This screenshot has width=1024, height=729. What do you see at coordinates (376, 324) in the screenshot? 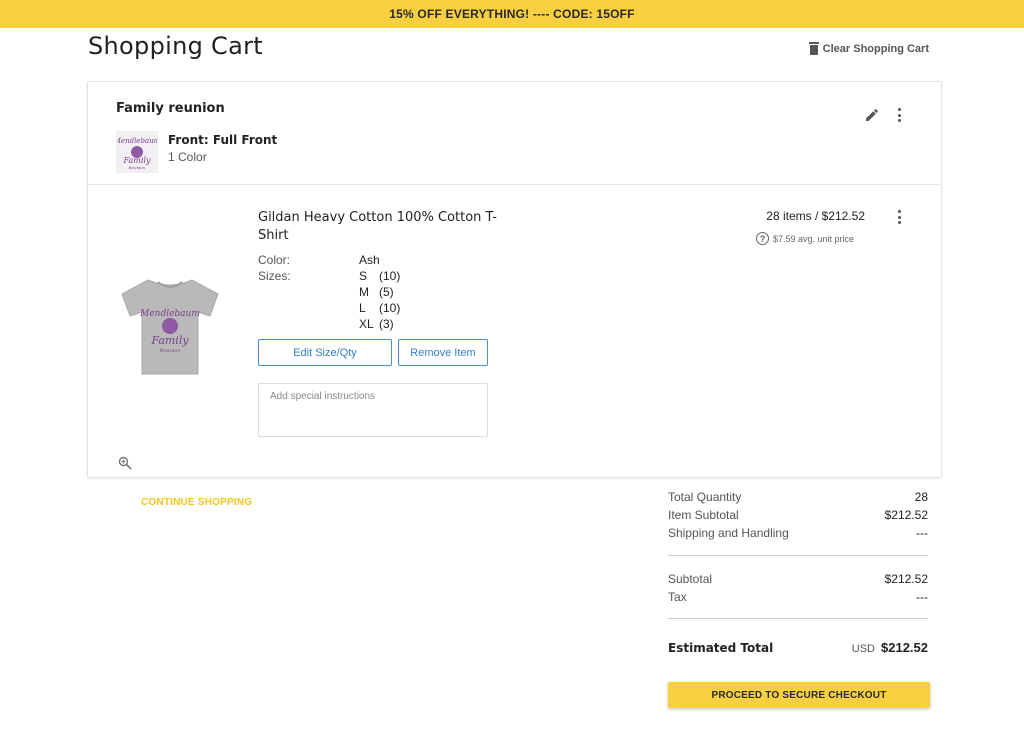
I see `size-row: XL (3)` at bounding box center [376, 324].